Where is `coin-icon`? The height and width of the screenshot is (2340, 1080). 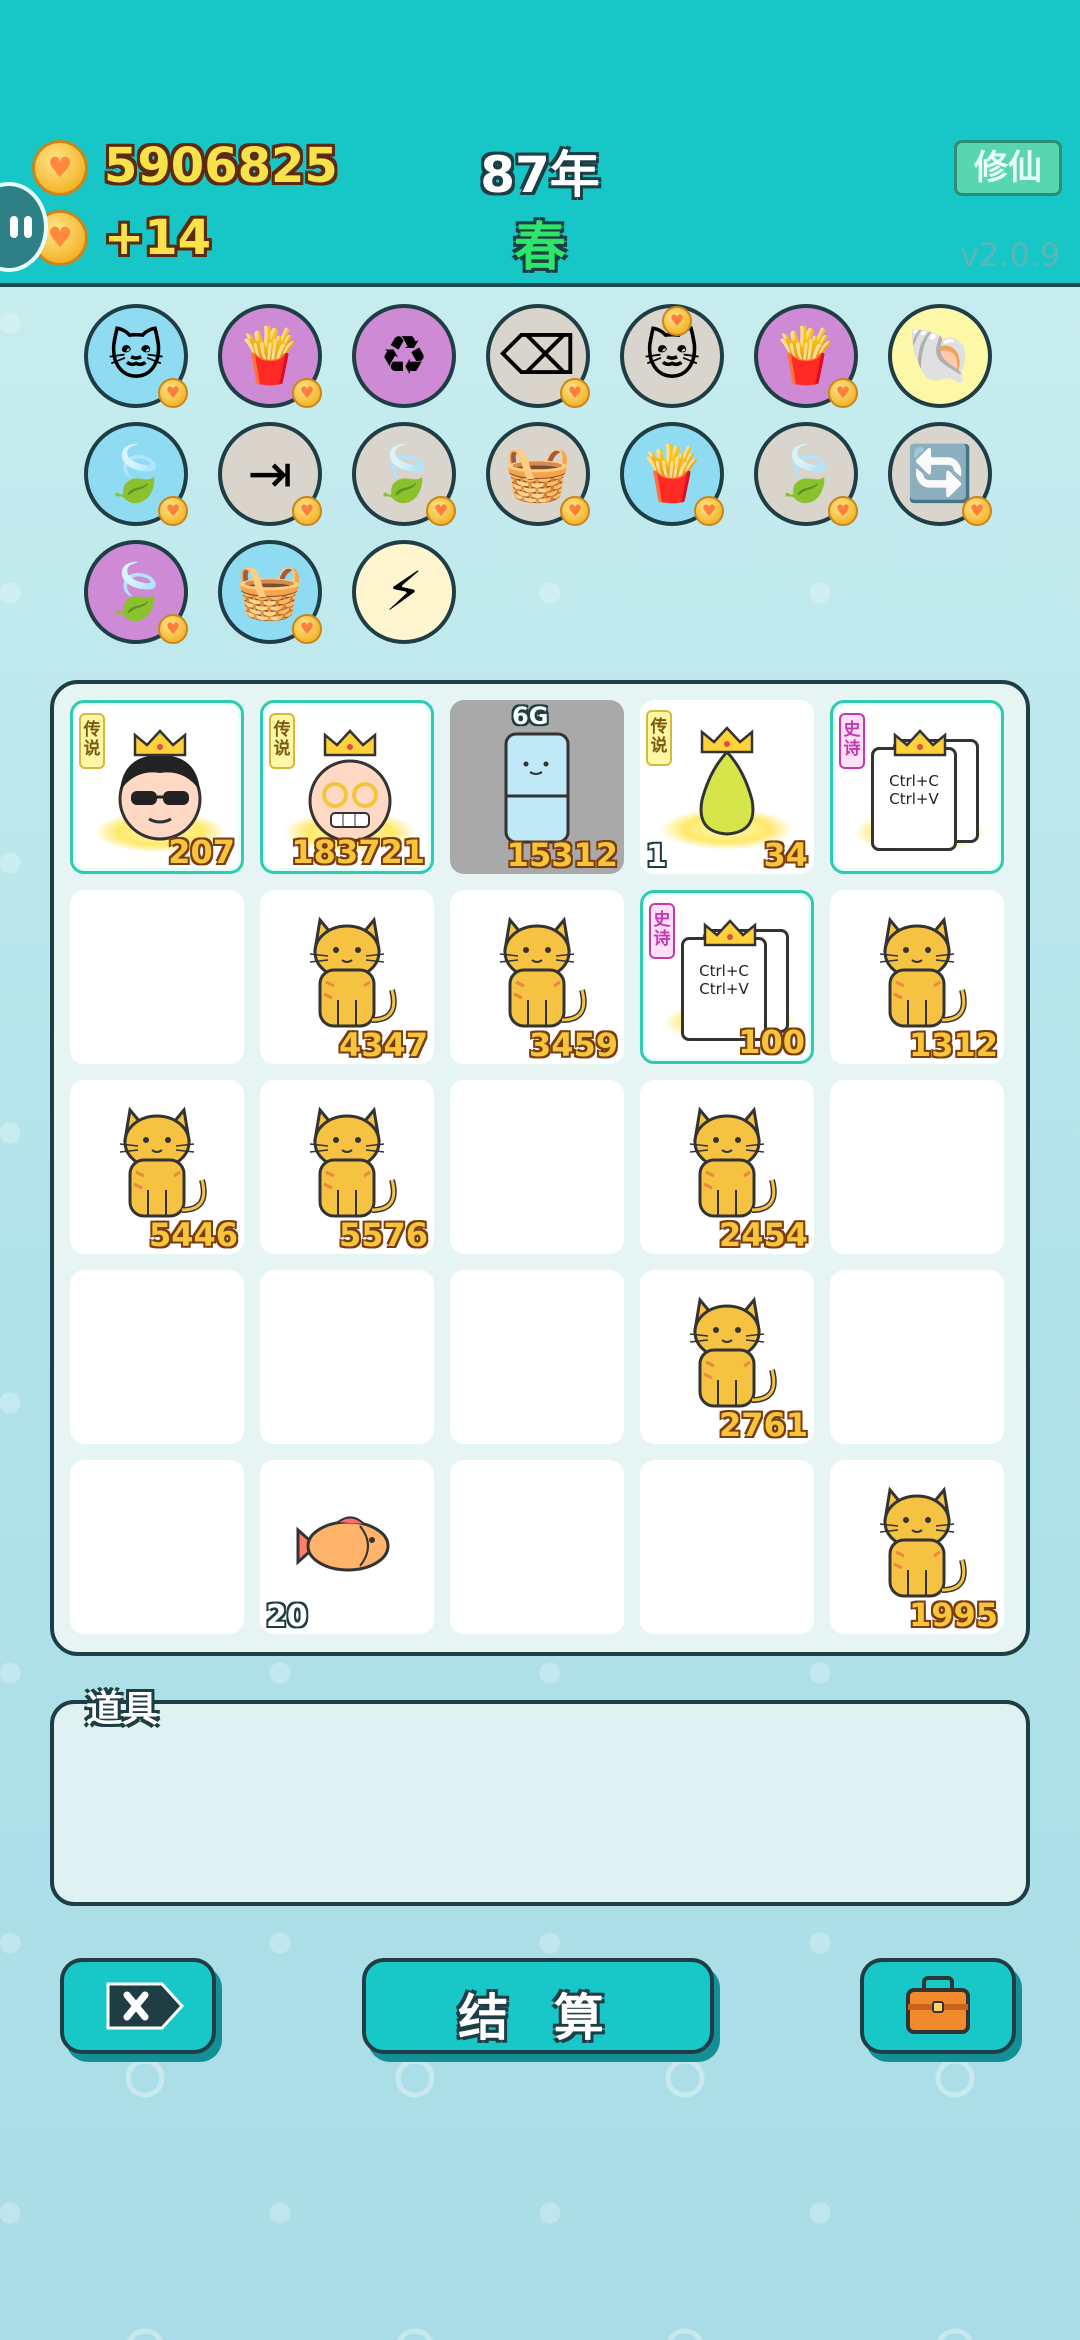 coin-icon is located at coordinates (60, 168).